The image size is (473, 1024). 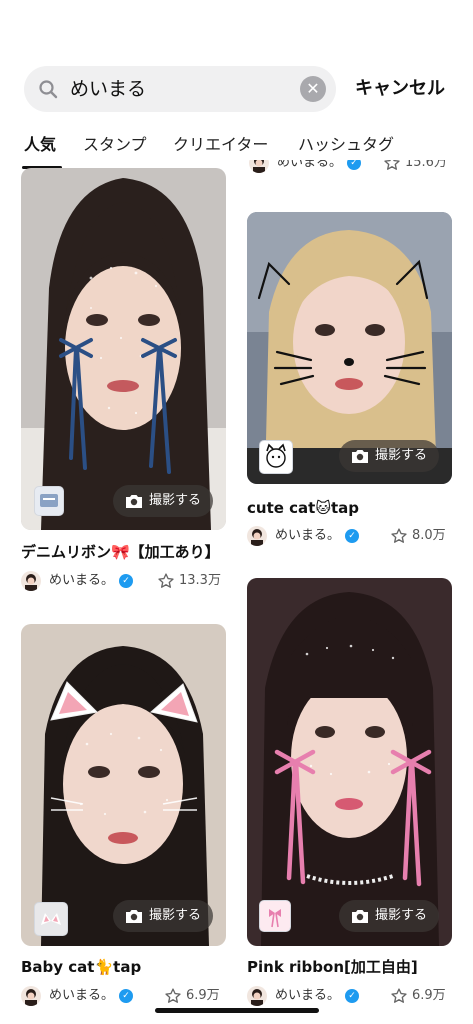 I want to click on effect-title: Pink ribbon[加工自由], so click(x=332, y=967).